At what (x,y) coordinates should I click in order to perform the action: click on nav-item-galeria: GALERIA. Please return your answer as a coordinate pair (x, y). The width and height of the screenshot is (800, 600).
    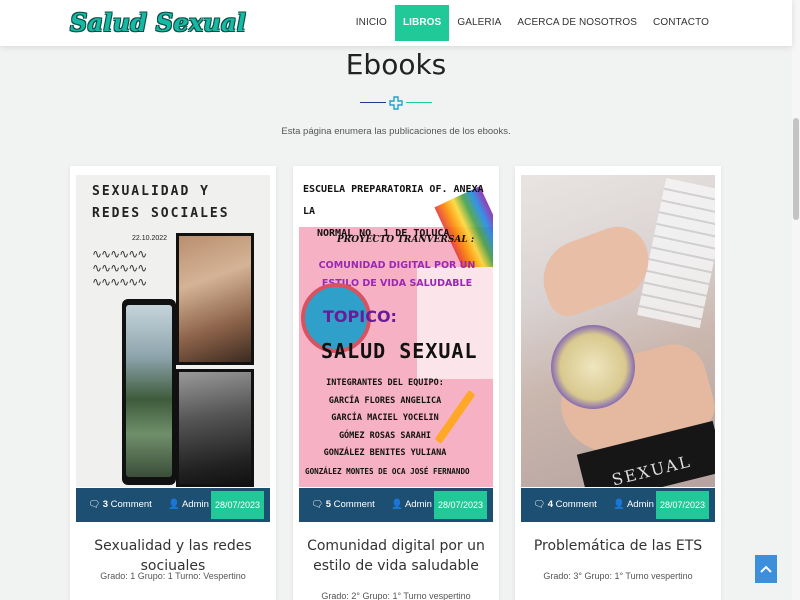
    Looking at the image, I should click on (479, 23).